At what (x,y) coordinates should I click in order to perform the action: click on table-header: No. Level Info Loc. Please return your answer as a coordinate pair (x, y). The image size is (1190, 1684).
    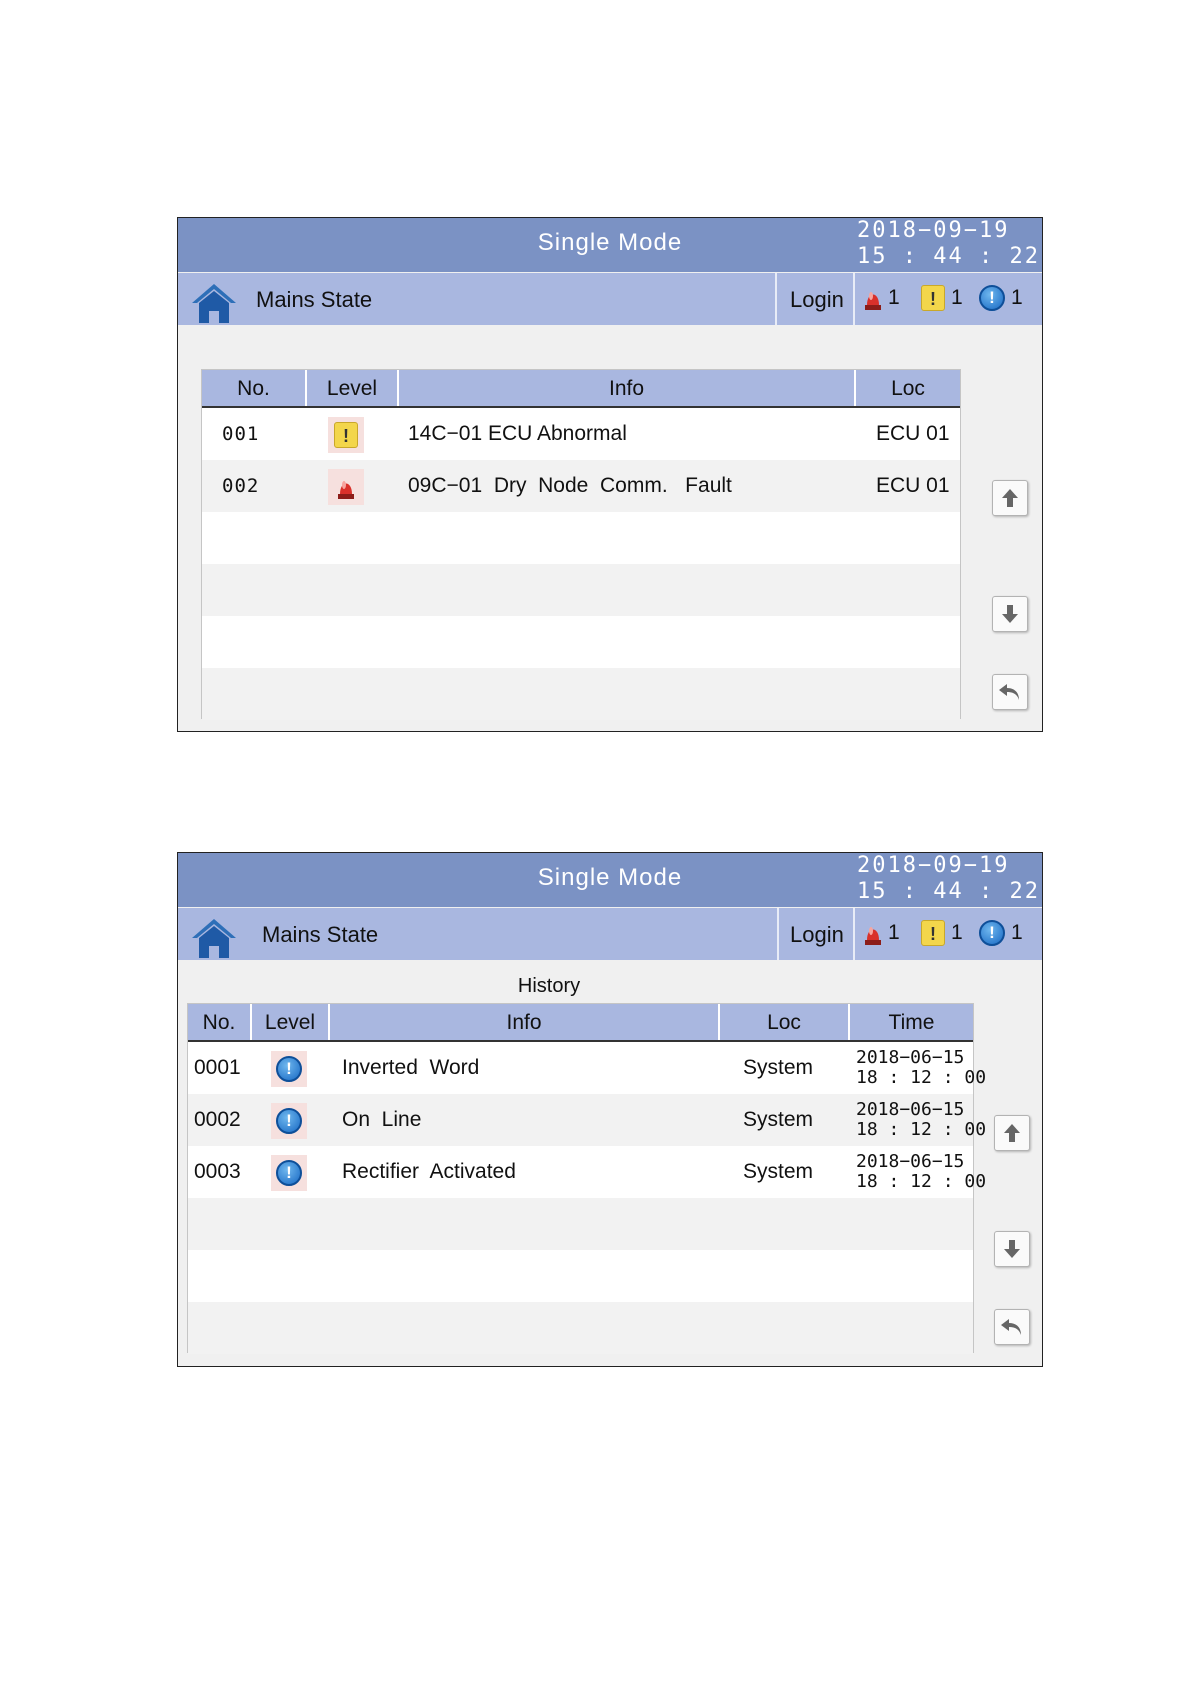
    Looking at the image, I should click on (581, 389).